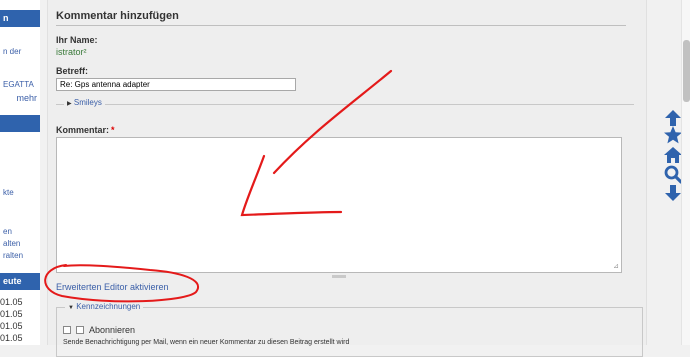 The width and height of the screenshot is (690, 357). I want to click on sidebar-link: ralten, so click(13, 255).